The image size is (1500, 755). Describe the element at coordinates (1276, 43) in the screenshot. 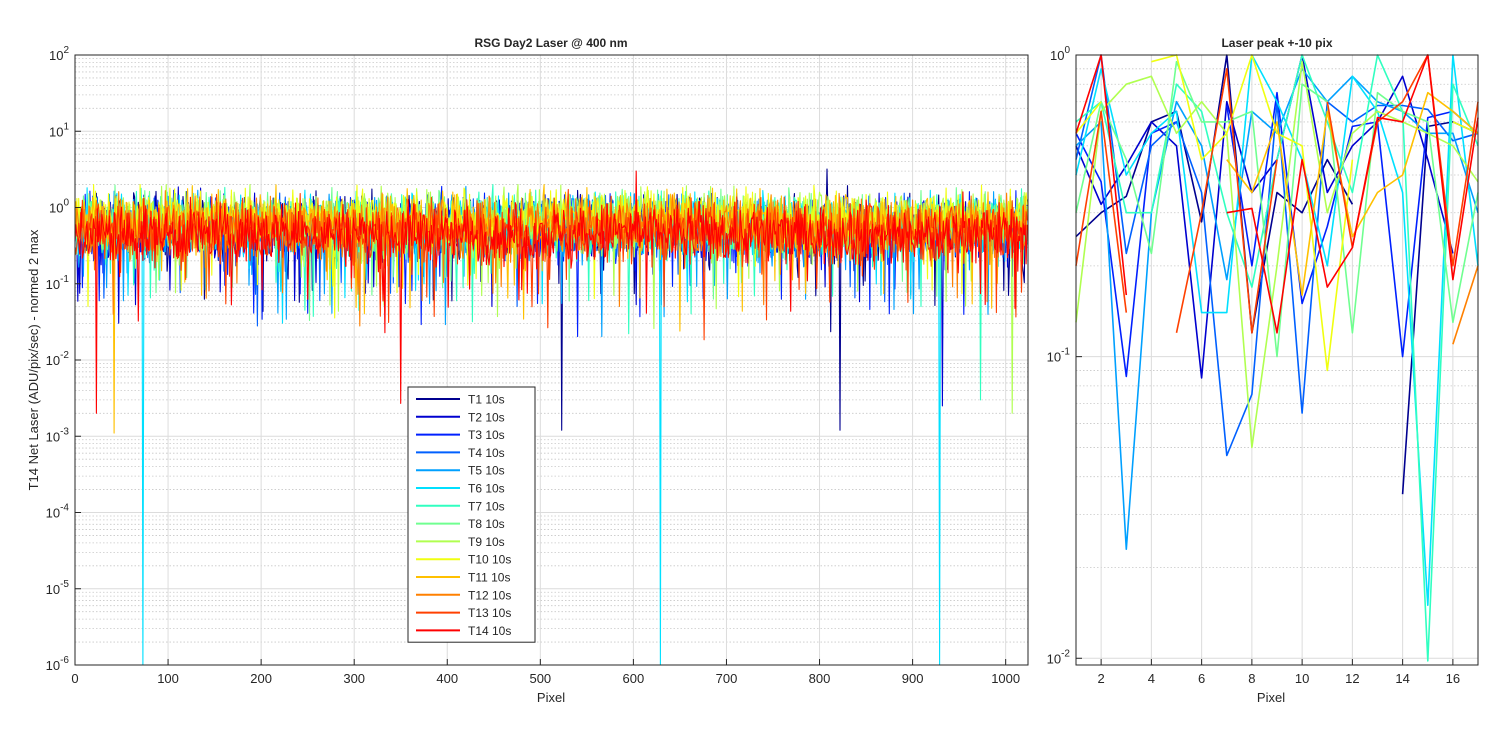

I see `right-chart-title: Laser peak +-10 pix` at that location.